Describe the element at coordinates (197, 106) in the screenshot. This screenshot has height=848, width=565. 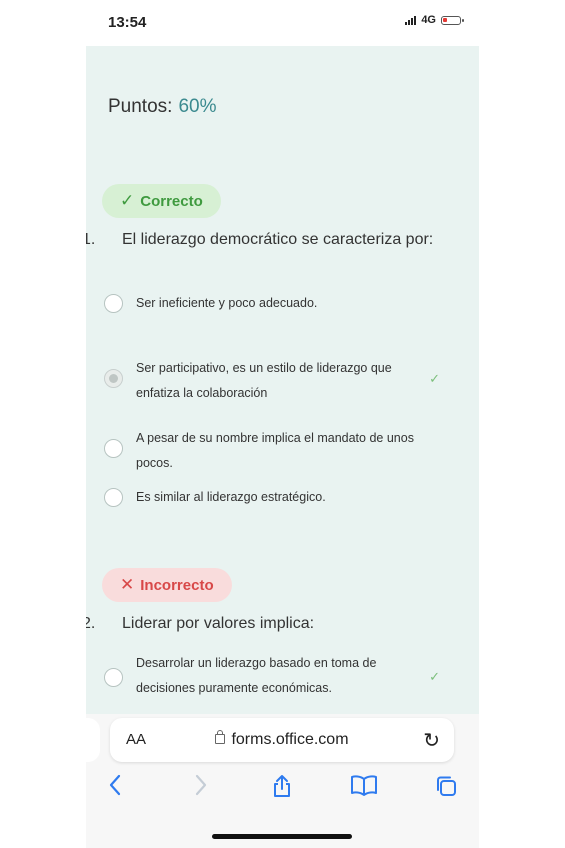
I see `score-value: 60%` at that location.